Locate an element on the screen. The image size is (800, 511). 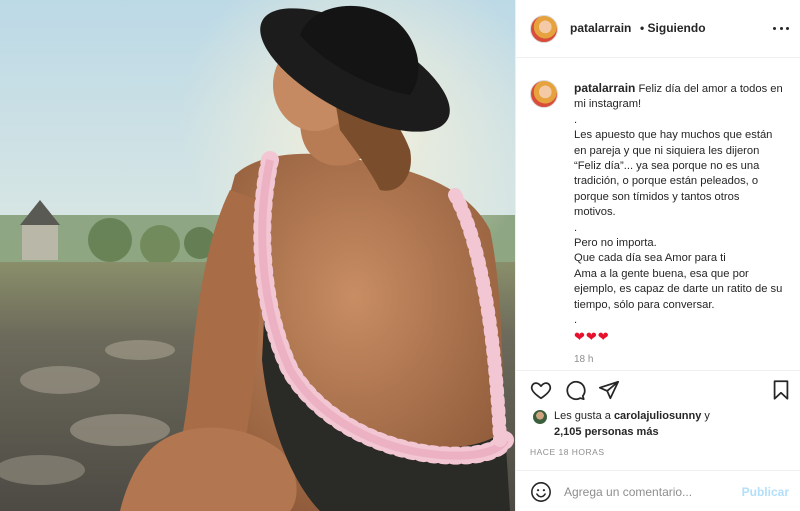
likes-prefix: Les gusta a is located at coordinates (582, 416).